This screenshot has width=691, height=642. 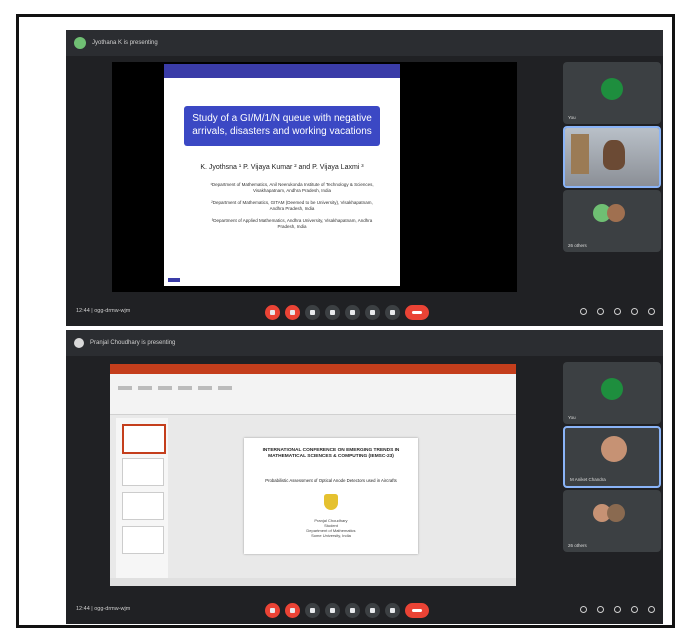 I want to click on presenting-label: Pranjal Choudhary is presenting, so click(x=133, y=343).